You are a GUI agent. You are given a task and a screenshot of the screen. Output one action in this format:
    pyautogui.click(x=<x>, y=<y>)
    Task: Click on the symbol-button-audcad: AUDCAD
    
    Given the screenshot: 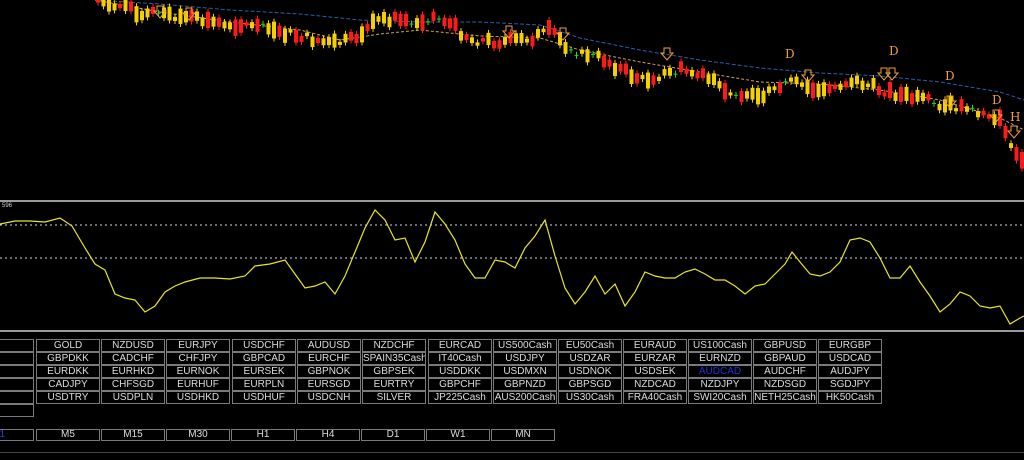 What is the action you would take?
    pyautogui.click(x=720, y=371)
    